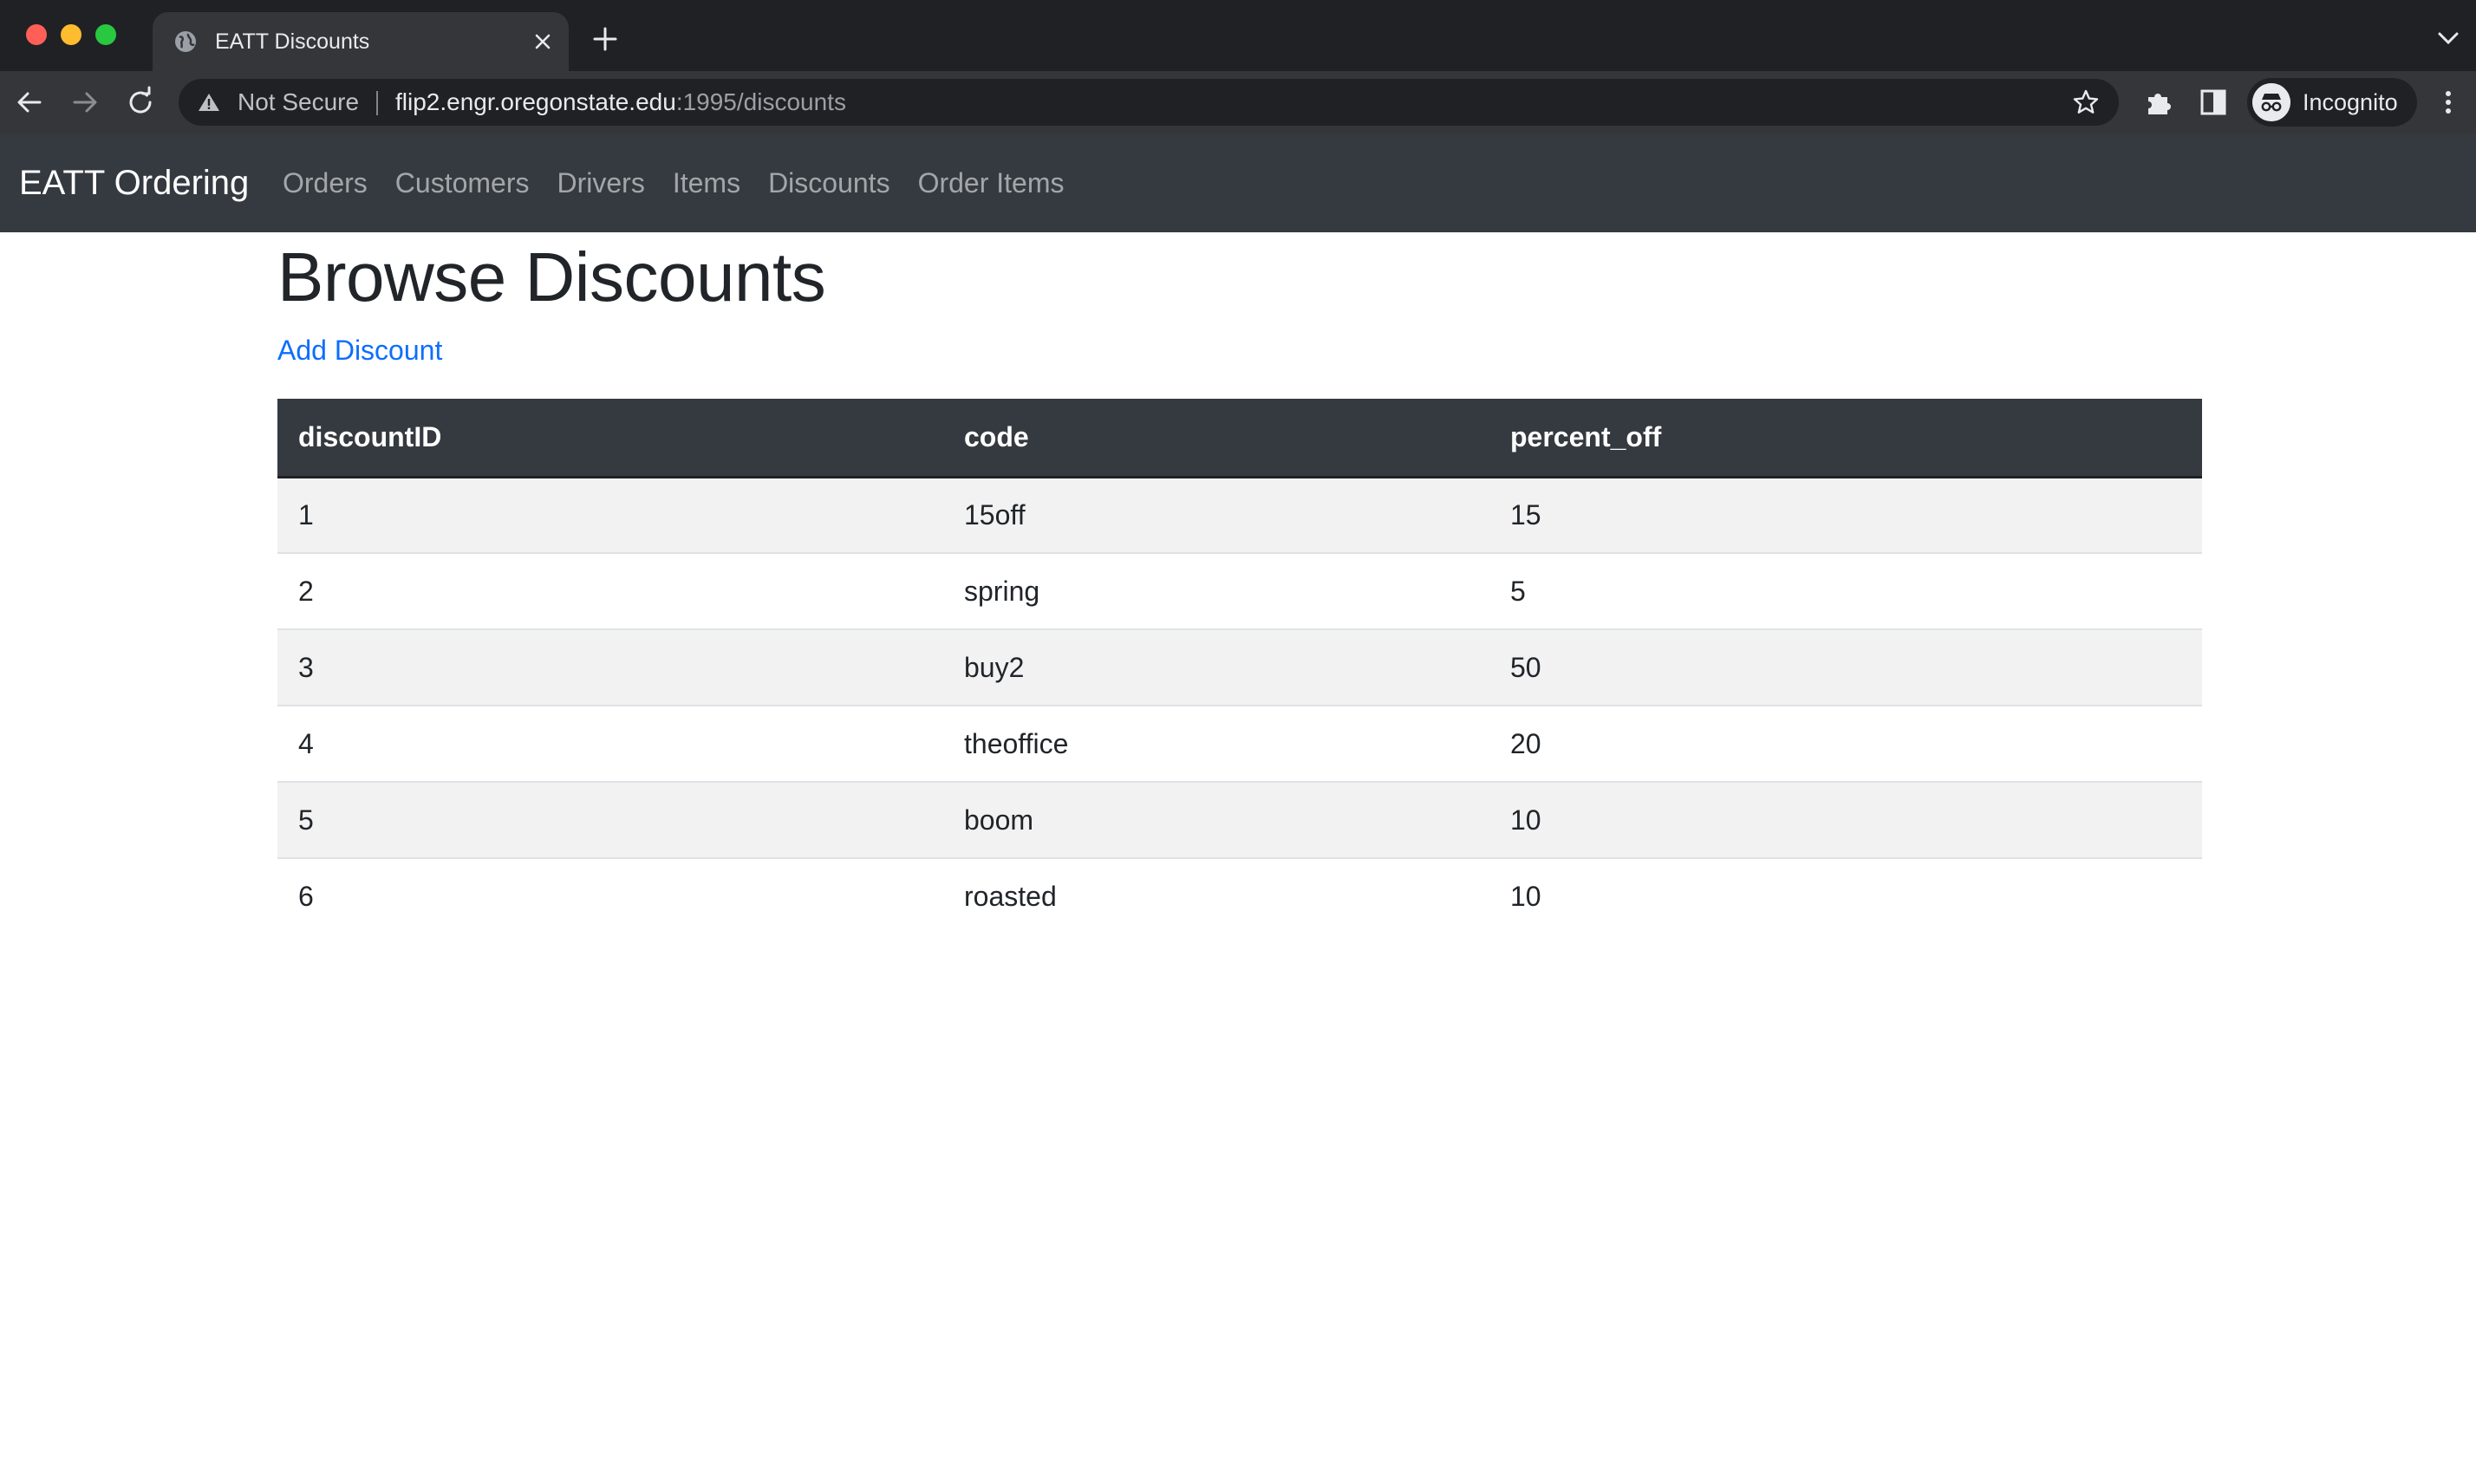 The height and width of the screenshot is (1484, 2476). What do you see at coordinates (1216, 590) in the screenshot?
I see `cell-code: spring` at bounding box center [1216, 590].